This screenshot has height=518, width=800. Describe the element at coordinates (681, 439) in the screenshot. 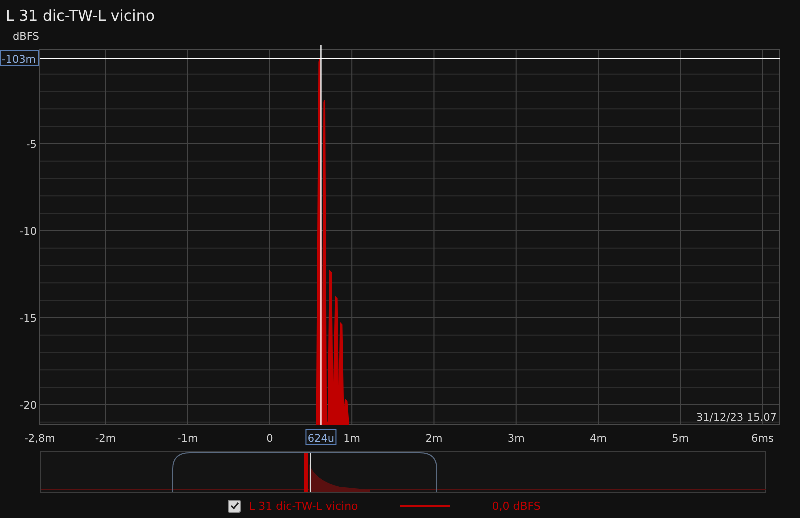

I see `x-tick-label: 5m` at that location.